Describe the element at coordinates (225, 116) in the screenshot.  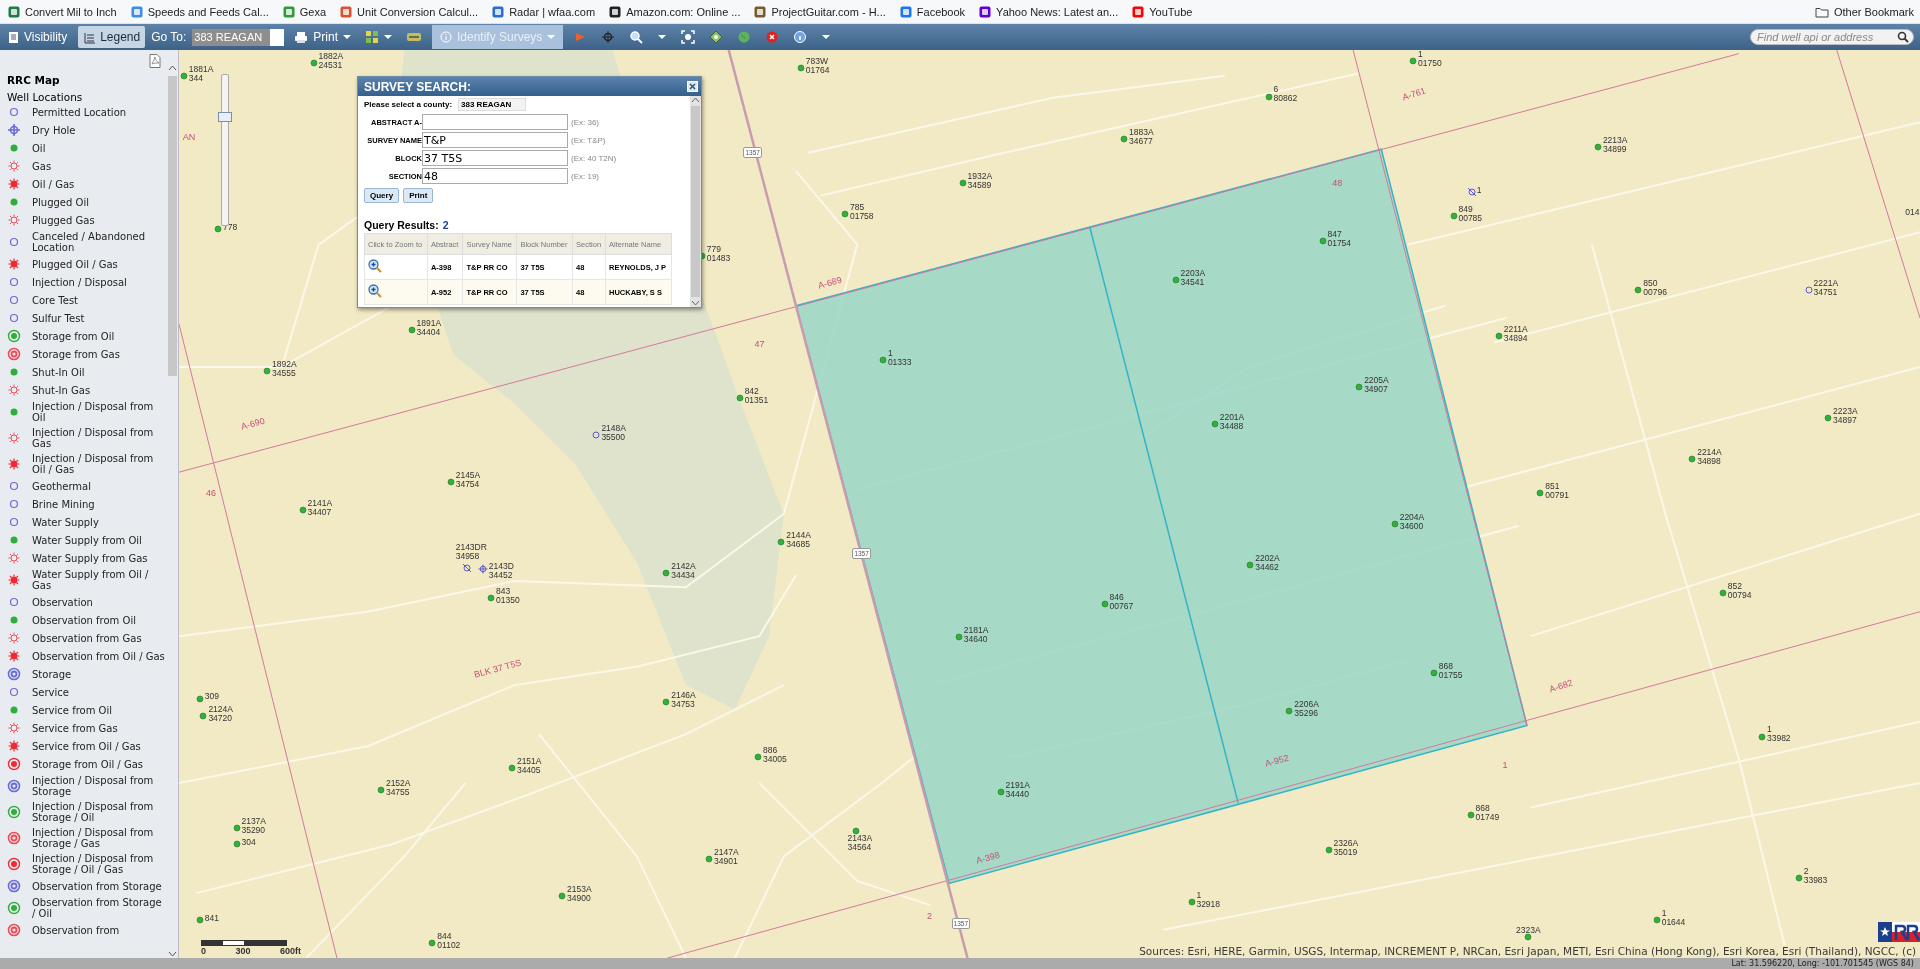
I see `slider-thumb` at that location.